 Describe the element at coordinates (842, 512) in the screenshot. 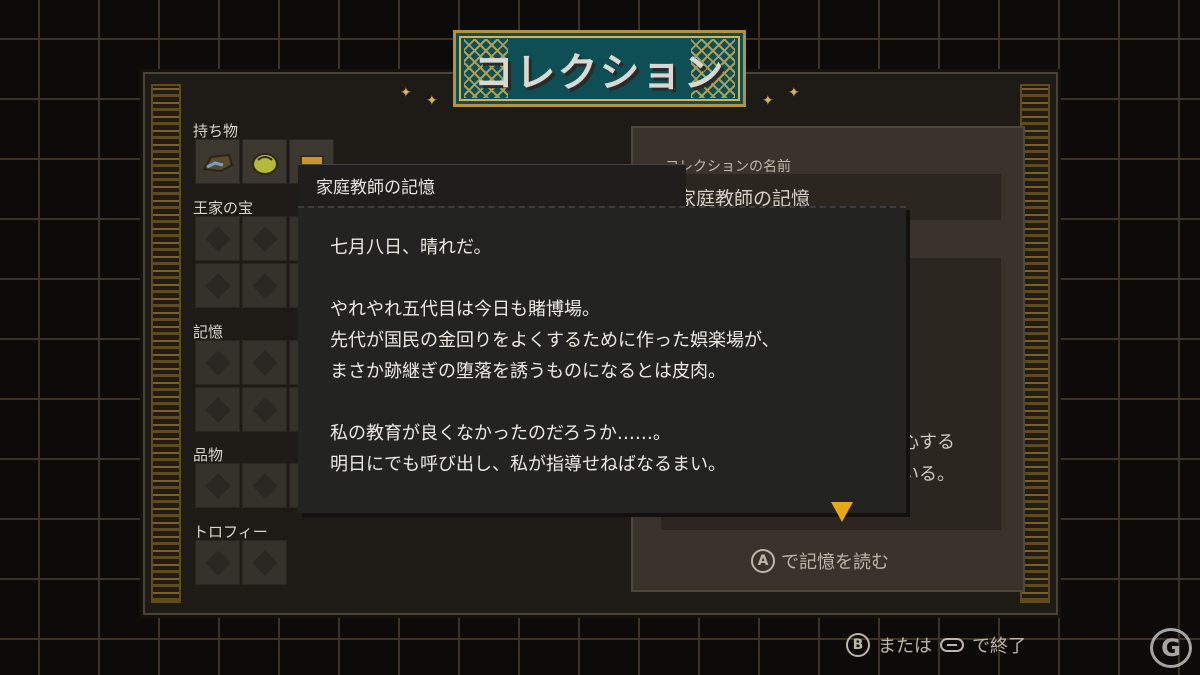

I see `advance-arrow-icon` at that location.